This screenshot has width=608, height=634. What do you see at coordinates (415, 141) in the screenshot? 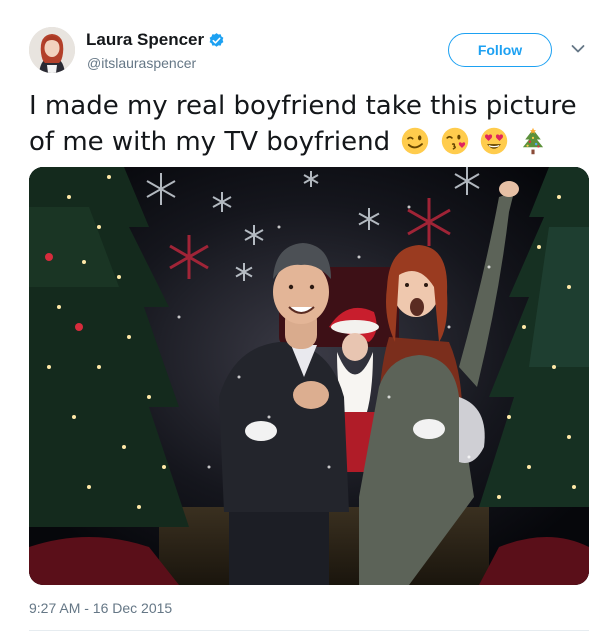
I see `winking-face-icon` at bounding box center [415, 141].